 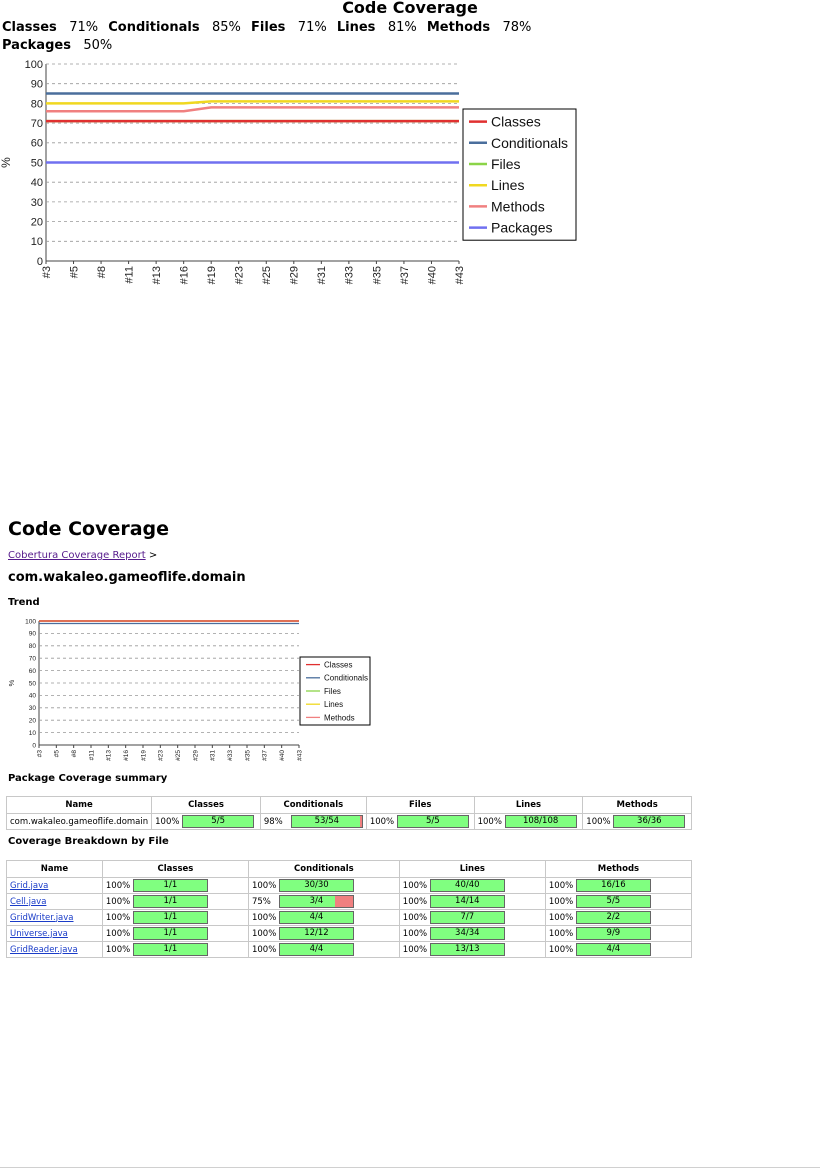 I want to click on column-header-conditionals: Conditionals, so click(x=323, y=869).